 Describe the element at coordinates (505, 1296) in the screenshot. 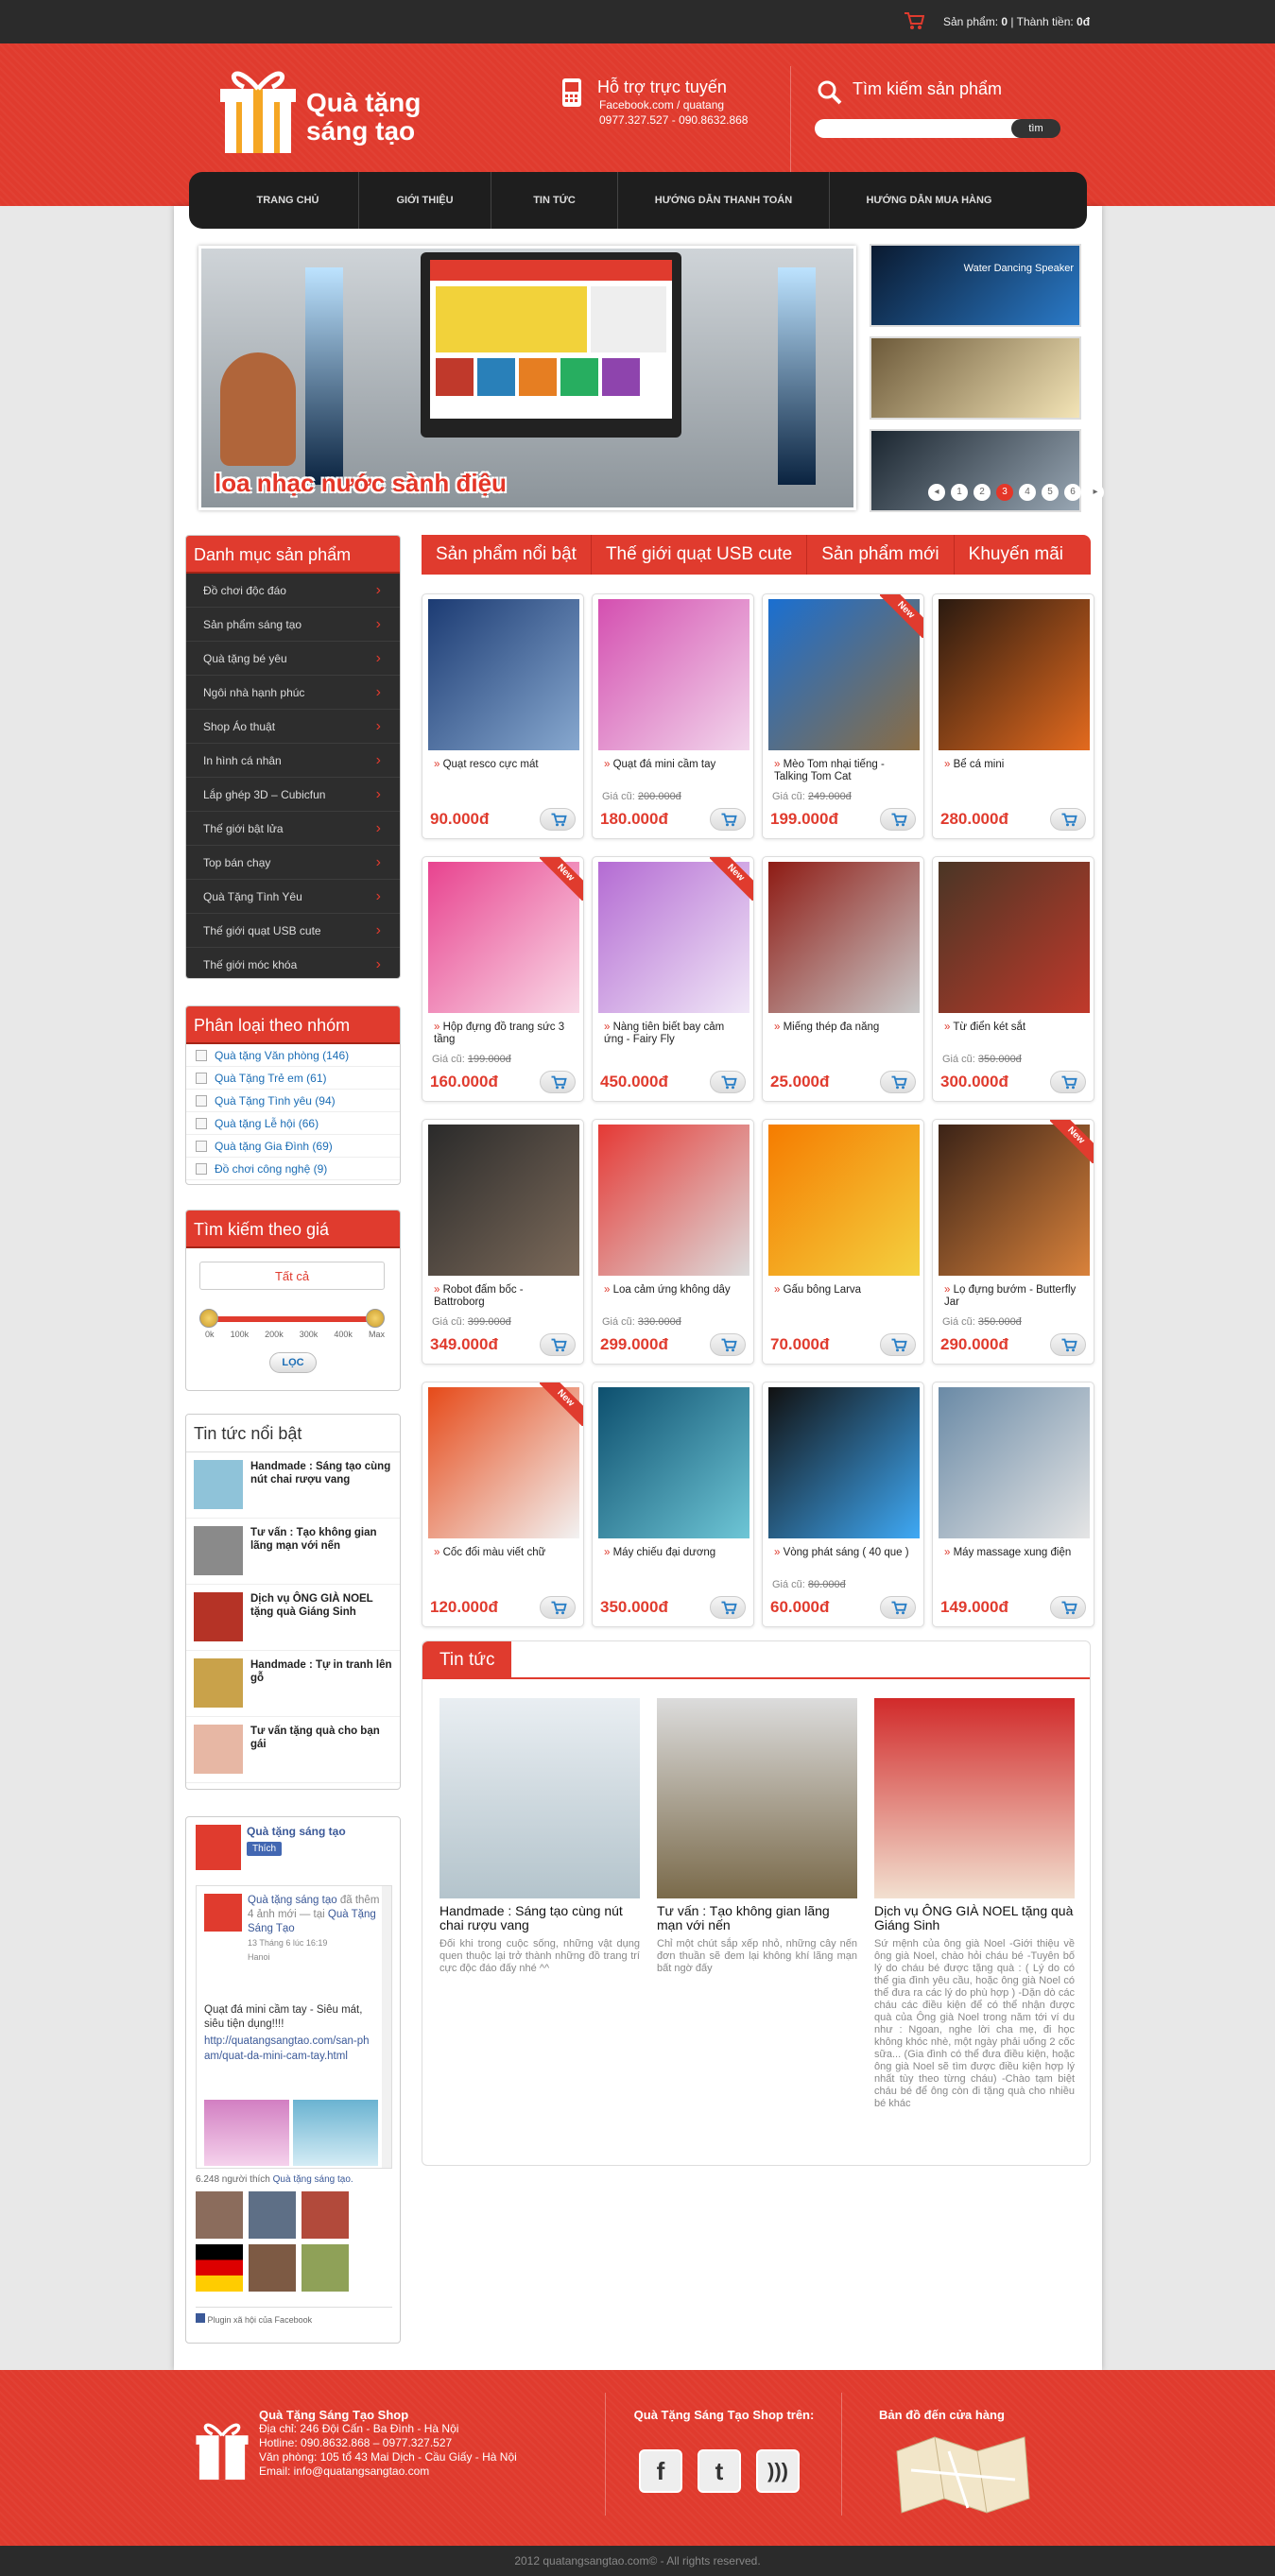

I see `product-name: Robot đấm bốc - Battroborg` at that location.